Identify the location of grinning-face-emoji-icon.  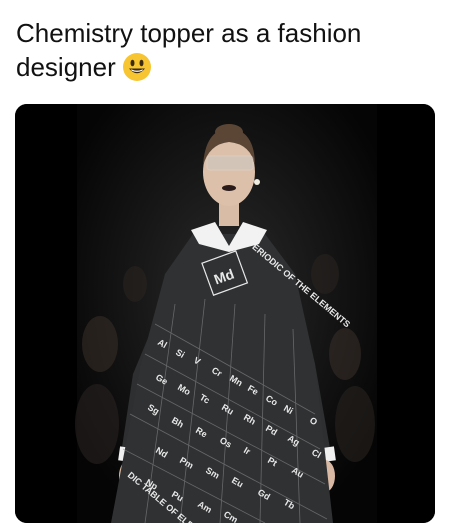
(137, 67).